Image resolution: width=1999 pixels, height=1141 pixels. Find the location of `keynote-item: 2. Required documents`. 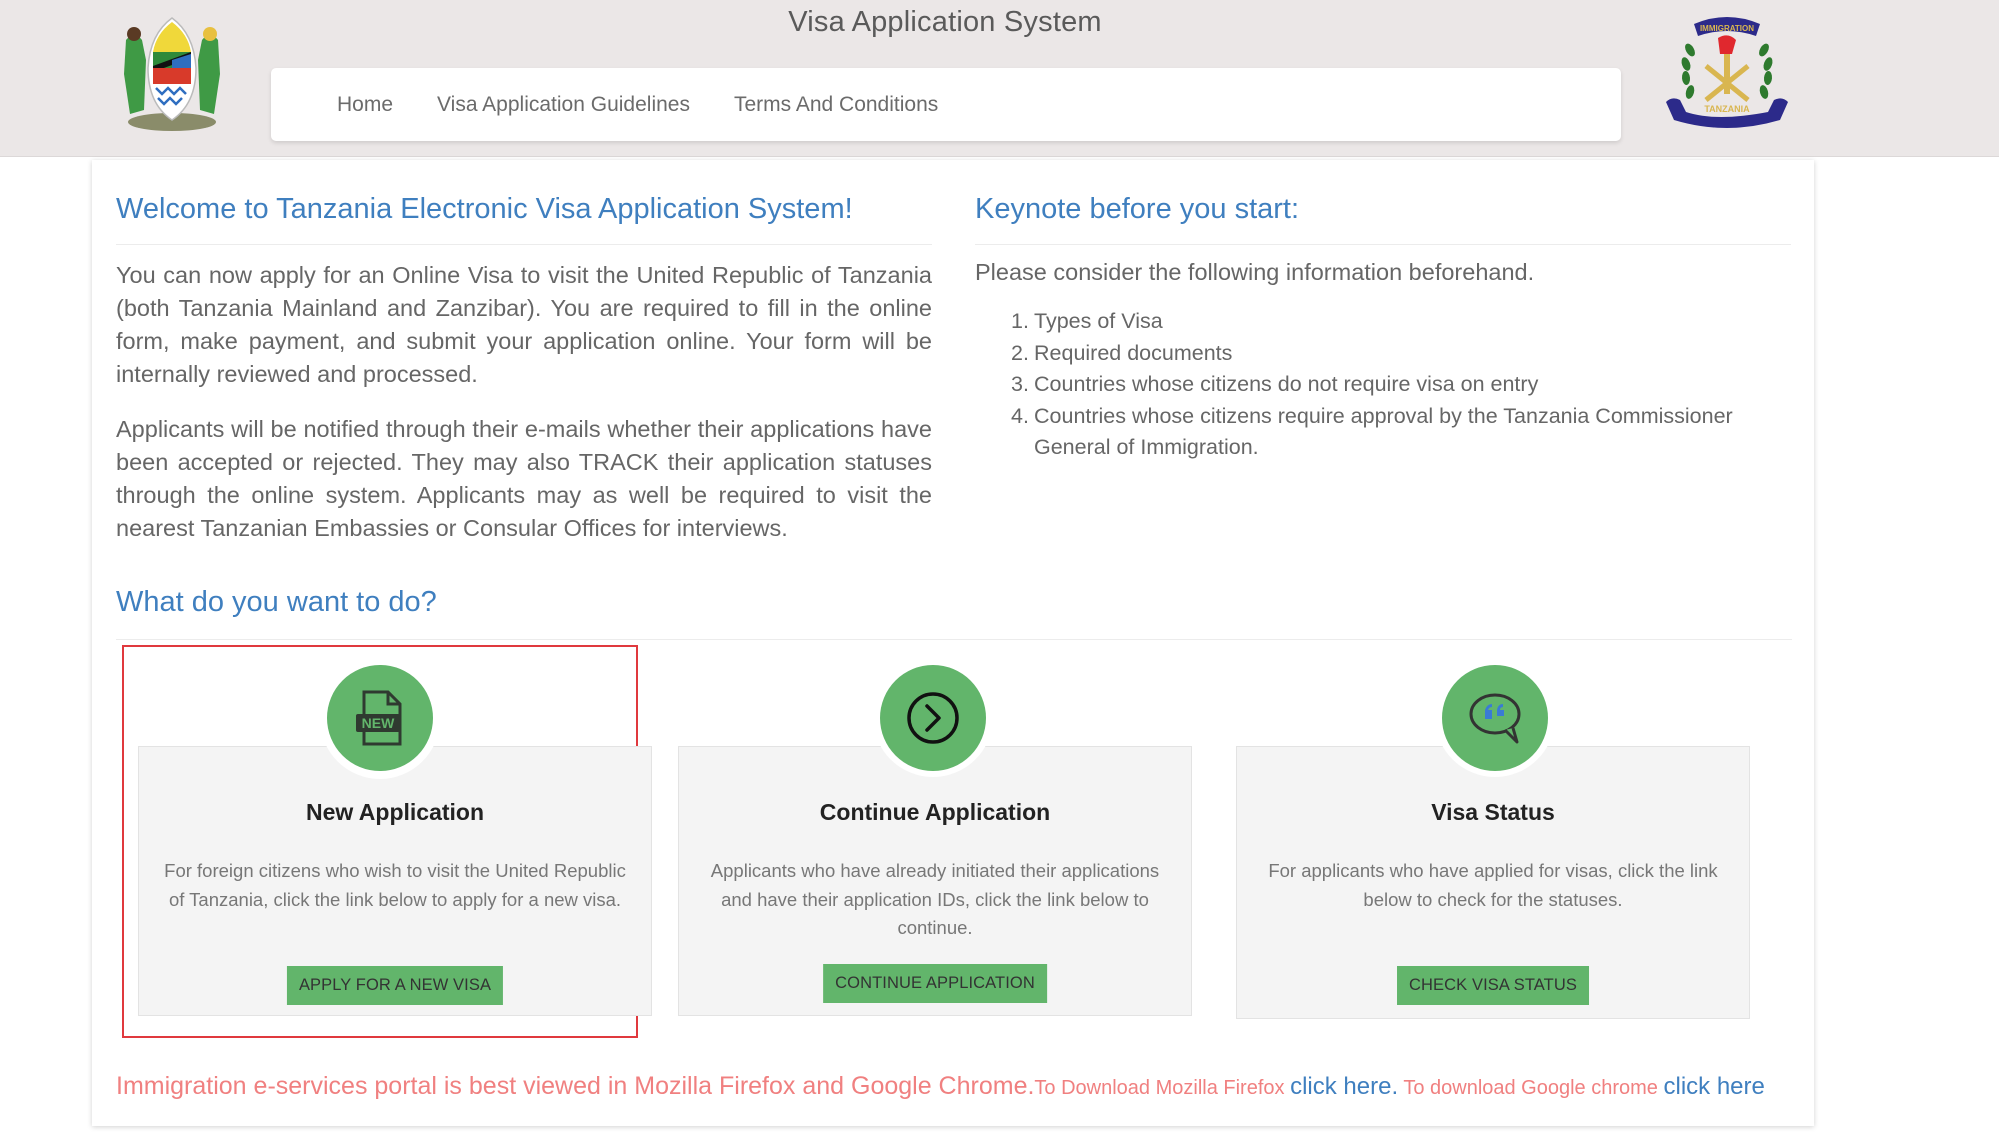

keynote-item: 2. Required documents is located at coordinates (1401, 354).